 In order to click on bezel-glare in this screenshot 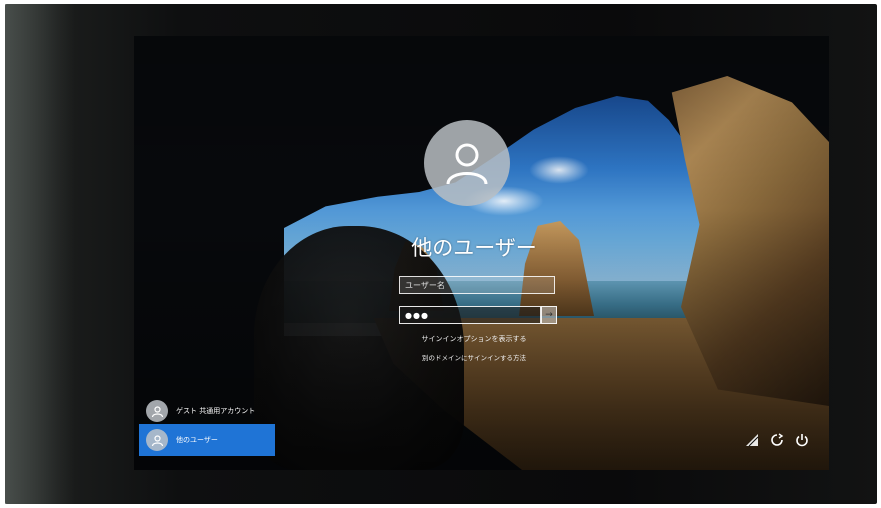, I will do `click(40, 254)`.